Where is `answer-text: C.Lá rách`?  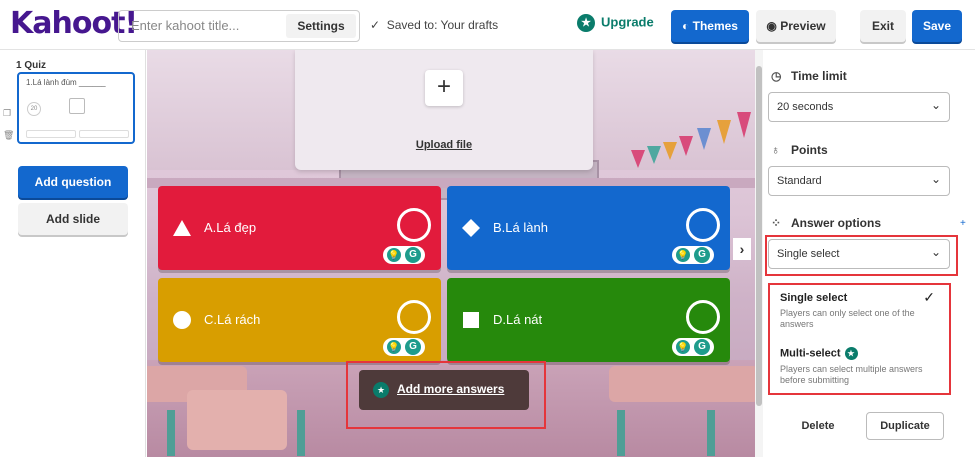
answer-text: C.Lá rách is located at coordinates (232, 319).